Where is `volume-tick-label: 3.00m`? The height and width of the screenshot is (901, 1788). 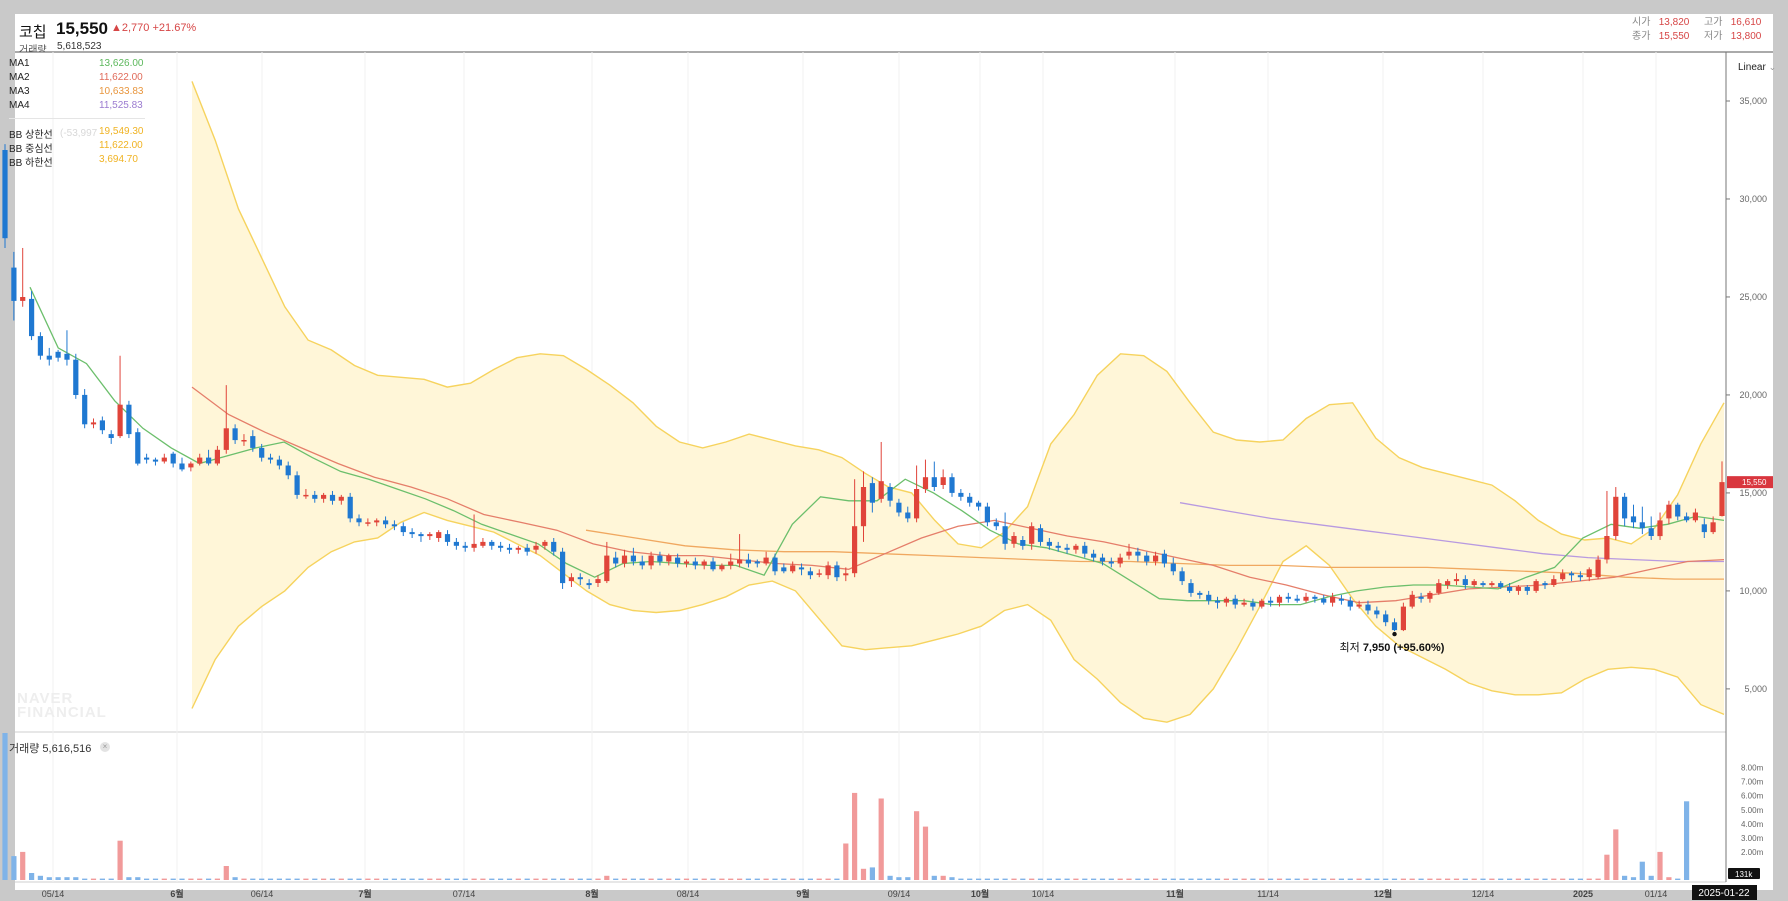
volume-tick-label: 3.00m is located at coordinates (1752, 838).